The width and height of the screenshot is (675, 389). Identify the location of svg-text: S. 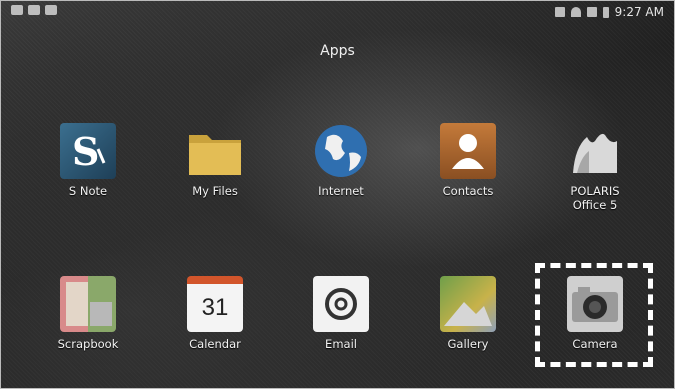
(85, 151).